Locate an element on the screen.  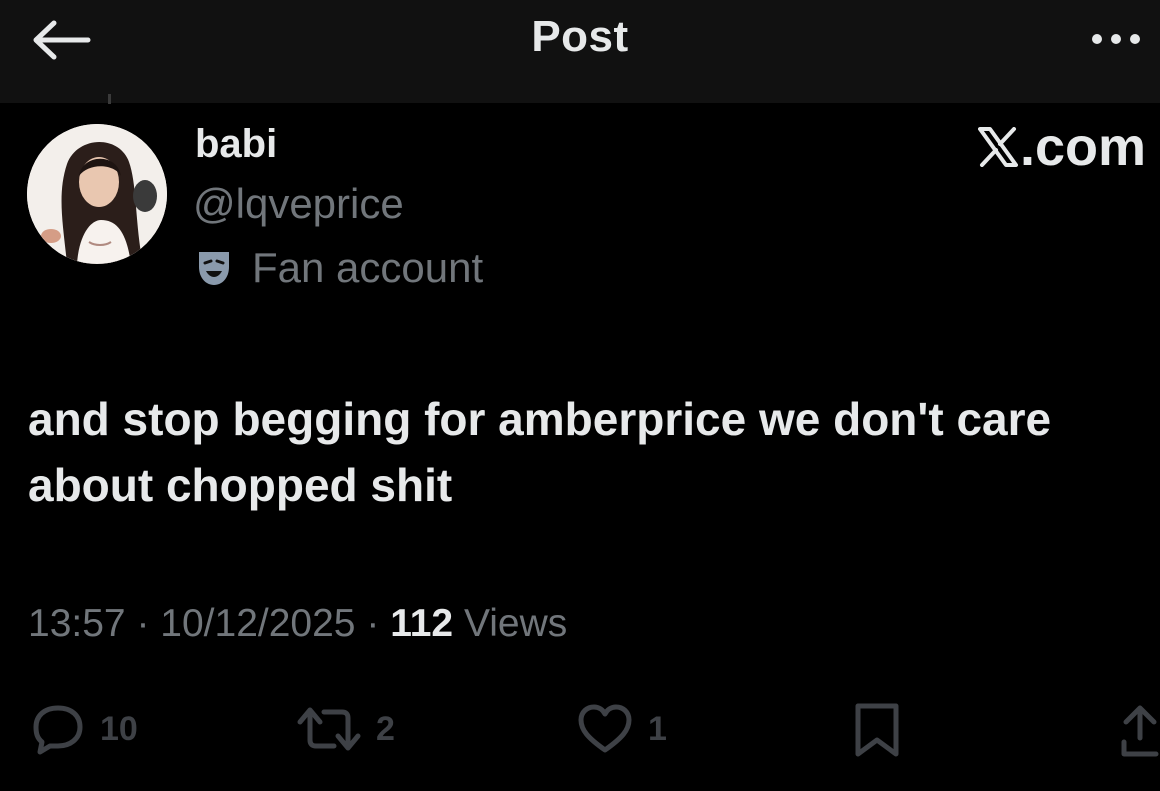
repost-icon is located at coordinates (329, 729).